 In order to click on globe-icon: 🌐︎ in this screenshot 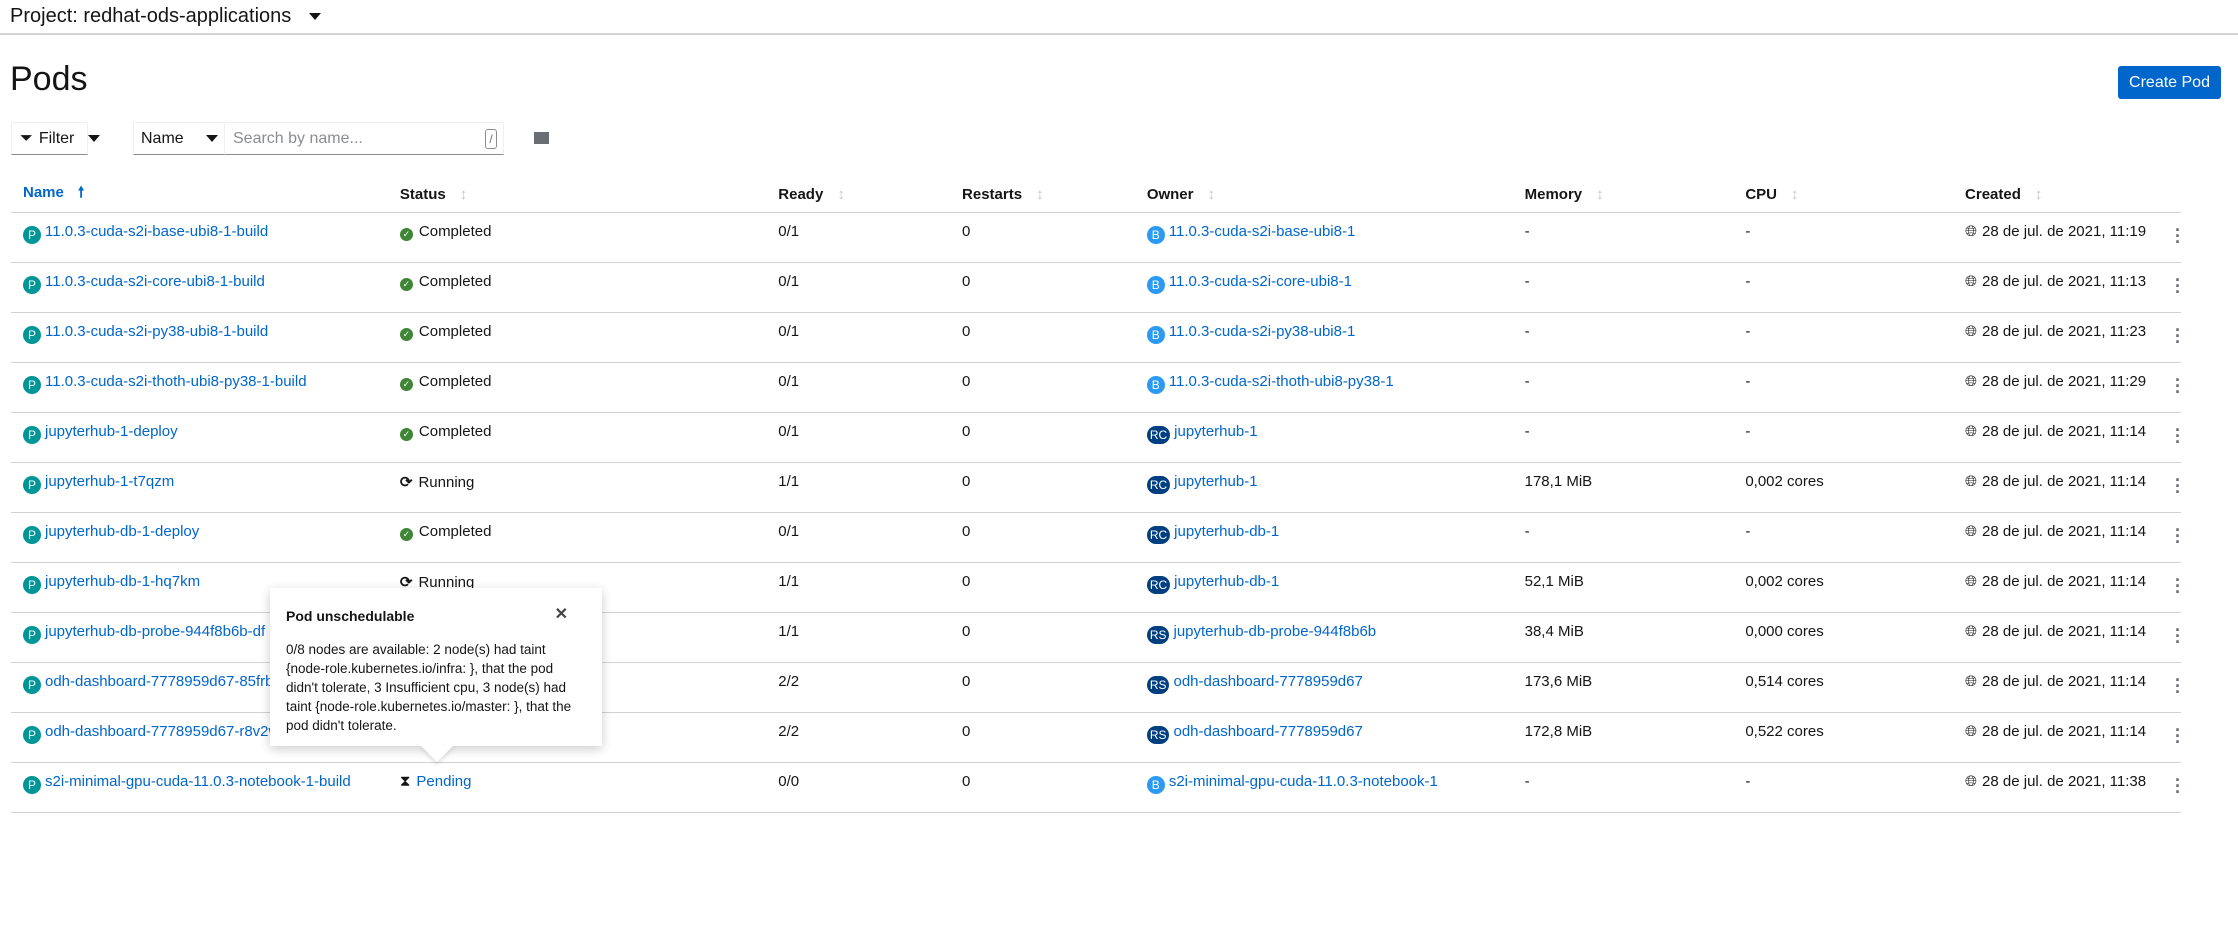, I will do `click(1971, 531)`.